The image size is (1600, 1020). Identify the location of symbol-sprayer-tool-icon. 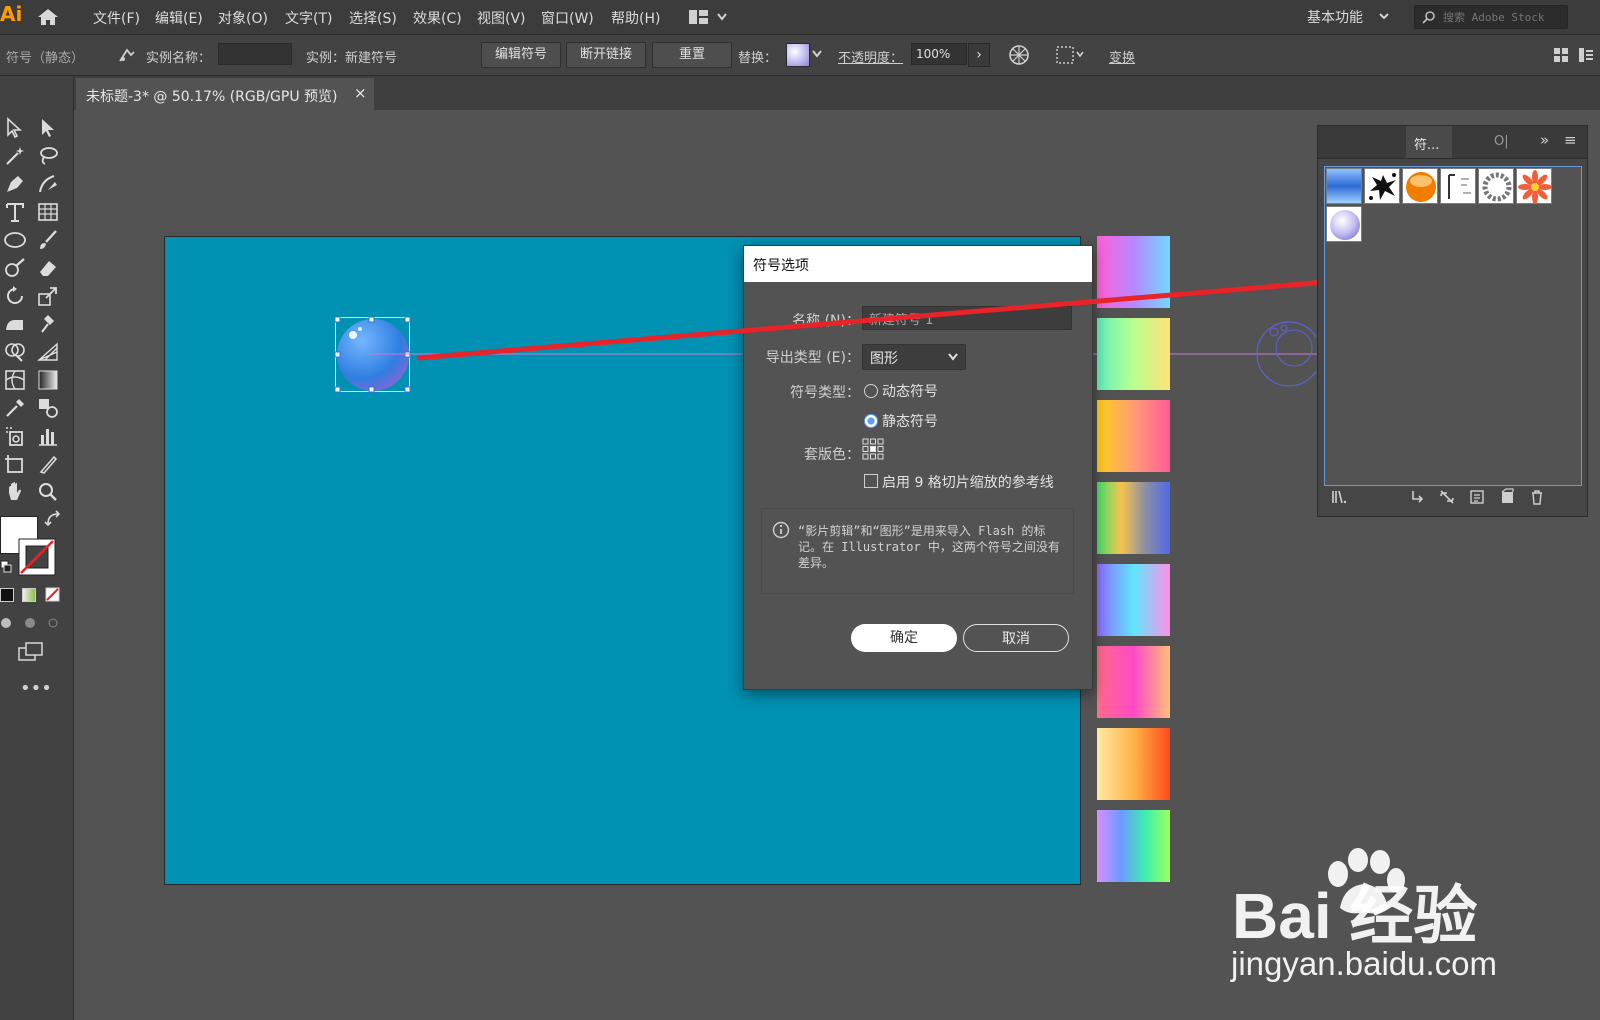
(15, 436).